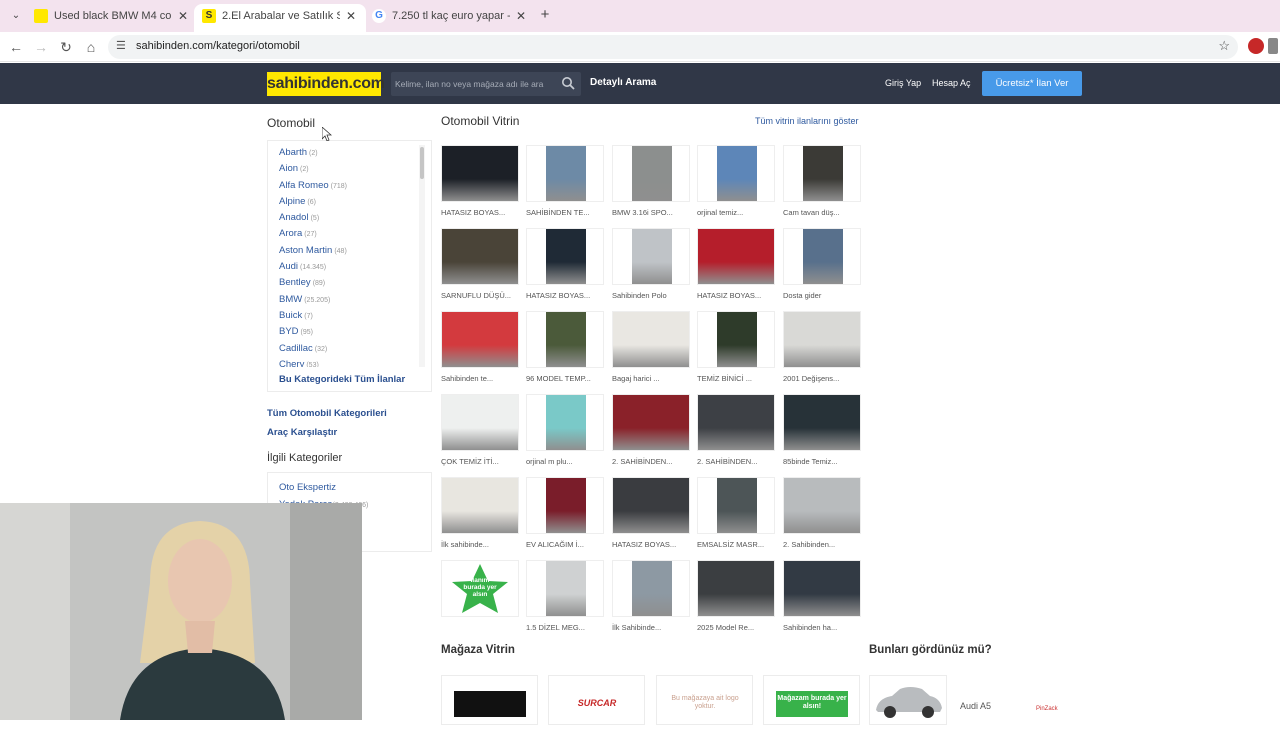 The height and width of the screenshot is (729, 1280). Describe the element at coordinates (326, 84) in the screenshot. I see `sahibinden-logo: sahibinden.com` at that location.